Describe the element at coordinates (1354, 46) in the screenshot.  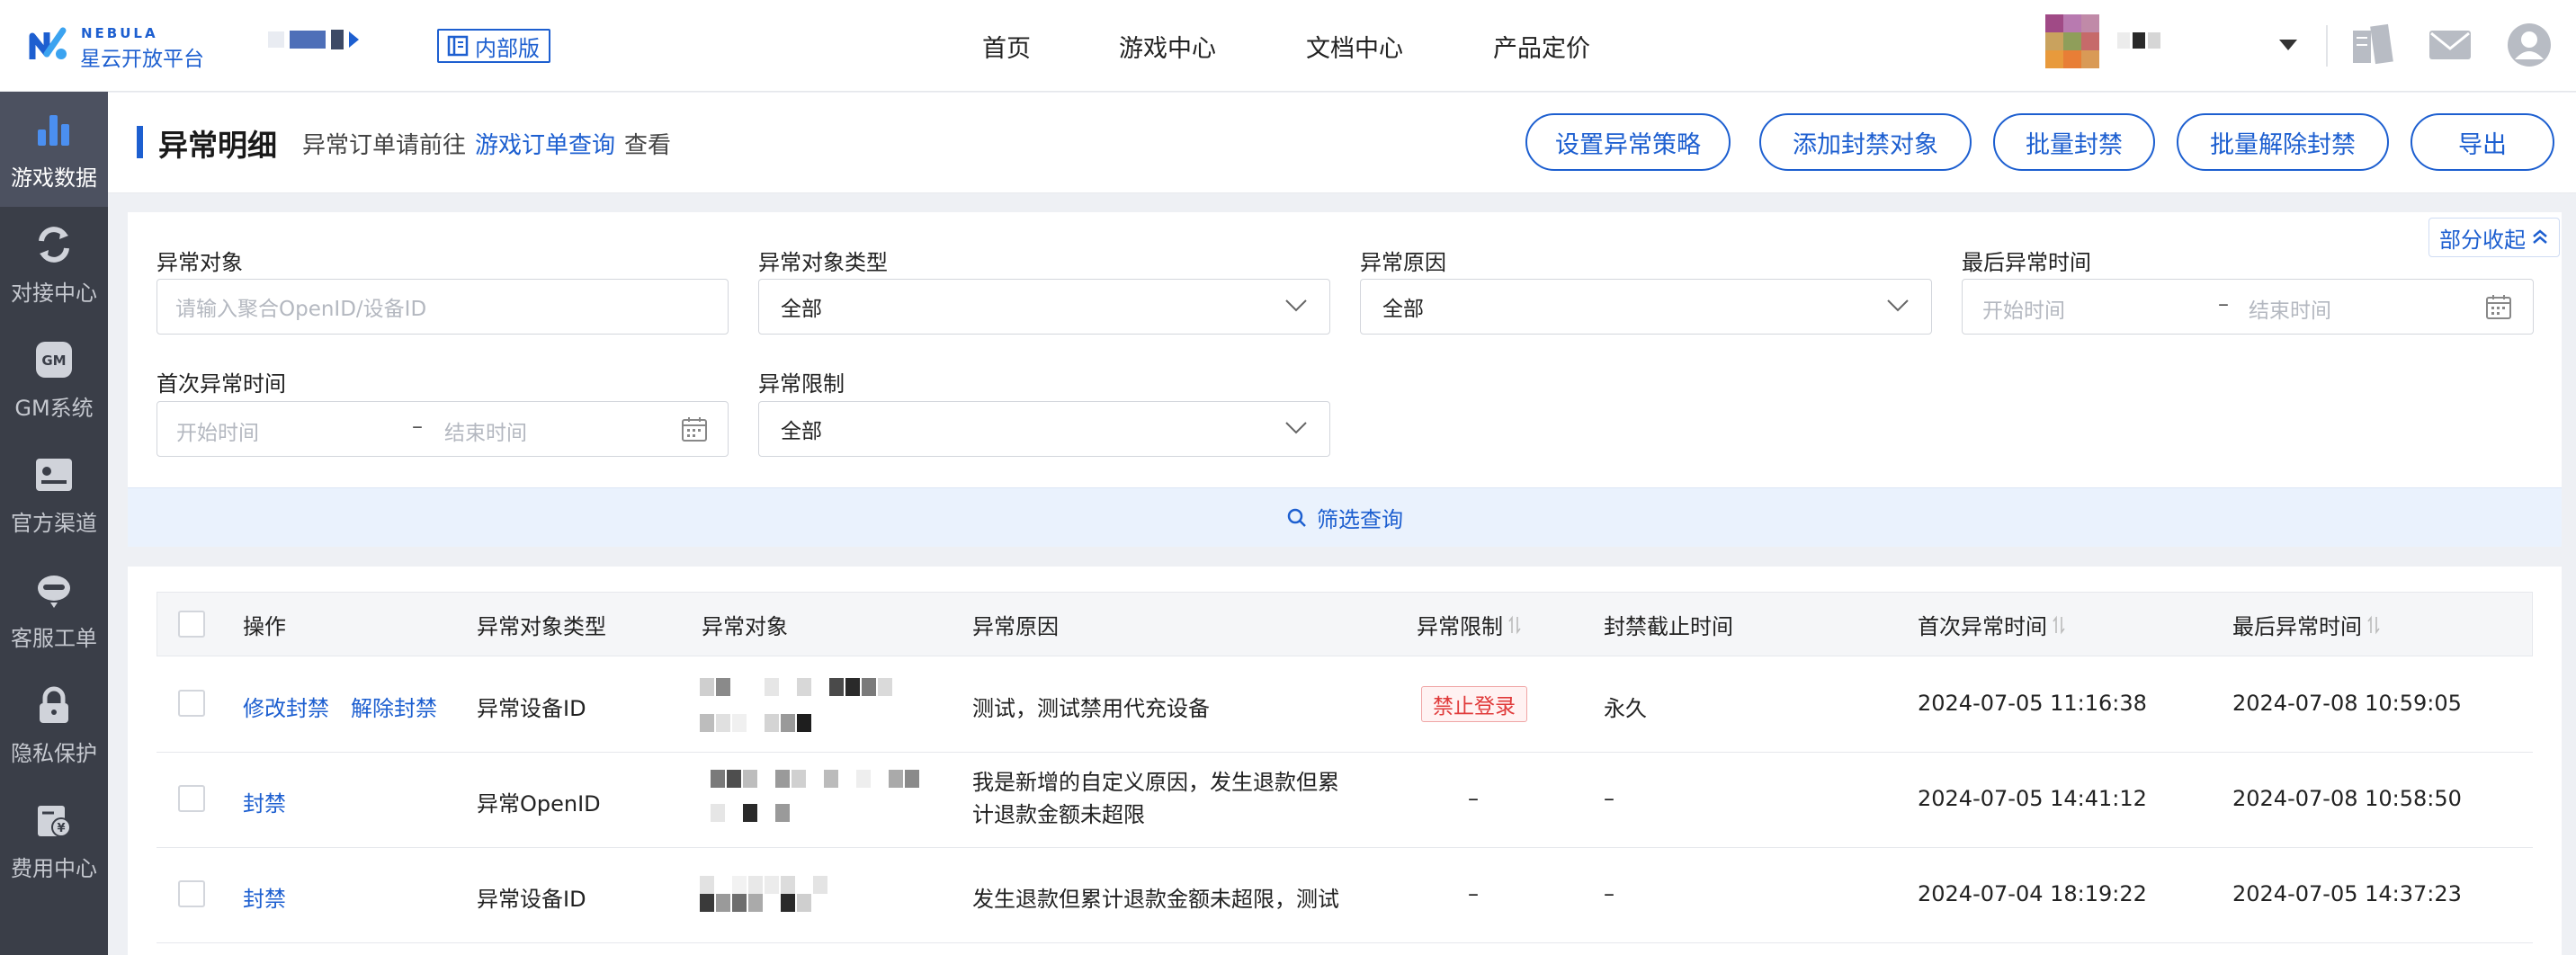
I see `nav-docs-center: 文档中心` at that location.